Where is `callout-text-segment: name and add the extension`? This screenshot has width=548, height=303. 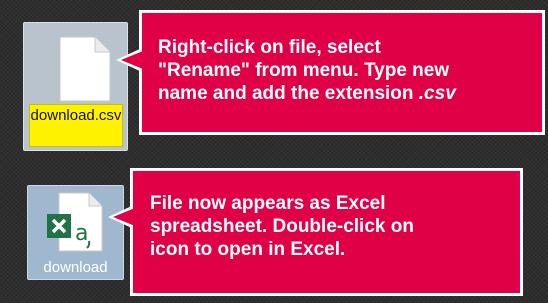
callout-text-segment: name and add the extension is located at coordinates (288, 93).